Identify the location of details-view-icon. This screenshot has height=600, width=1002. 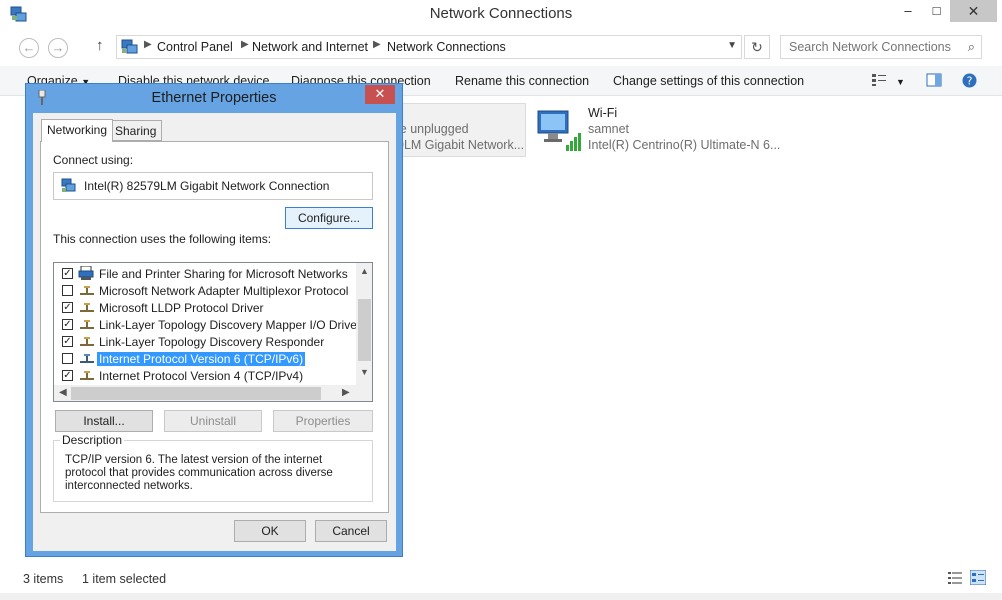
(955, 578).